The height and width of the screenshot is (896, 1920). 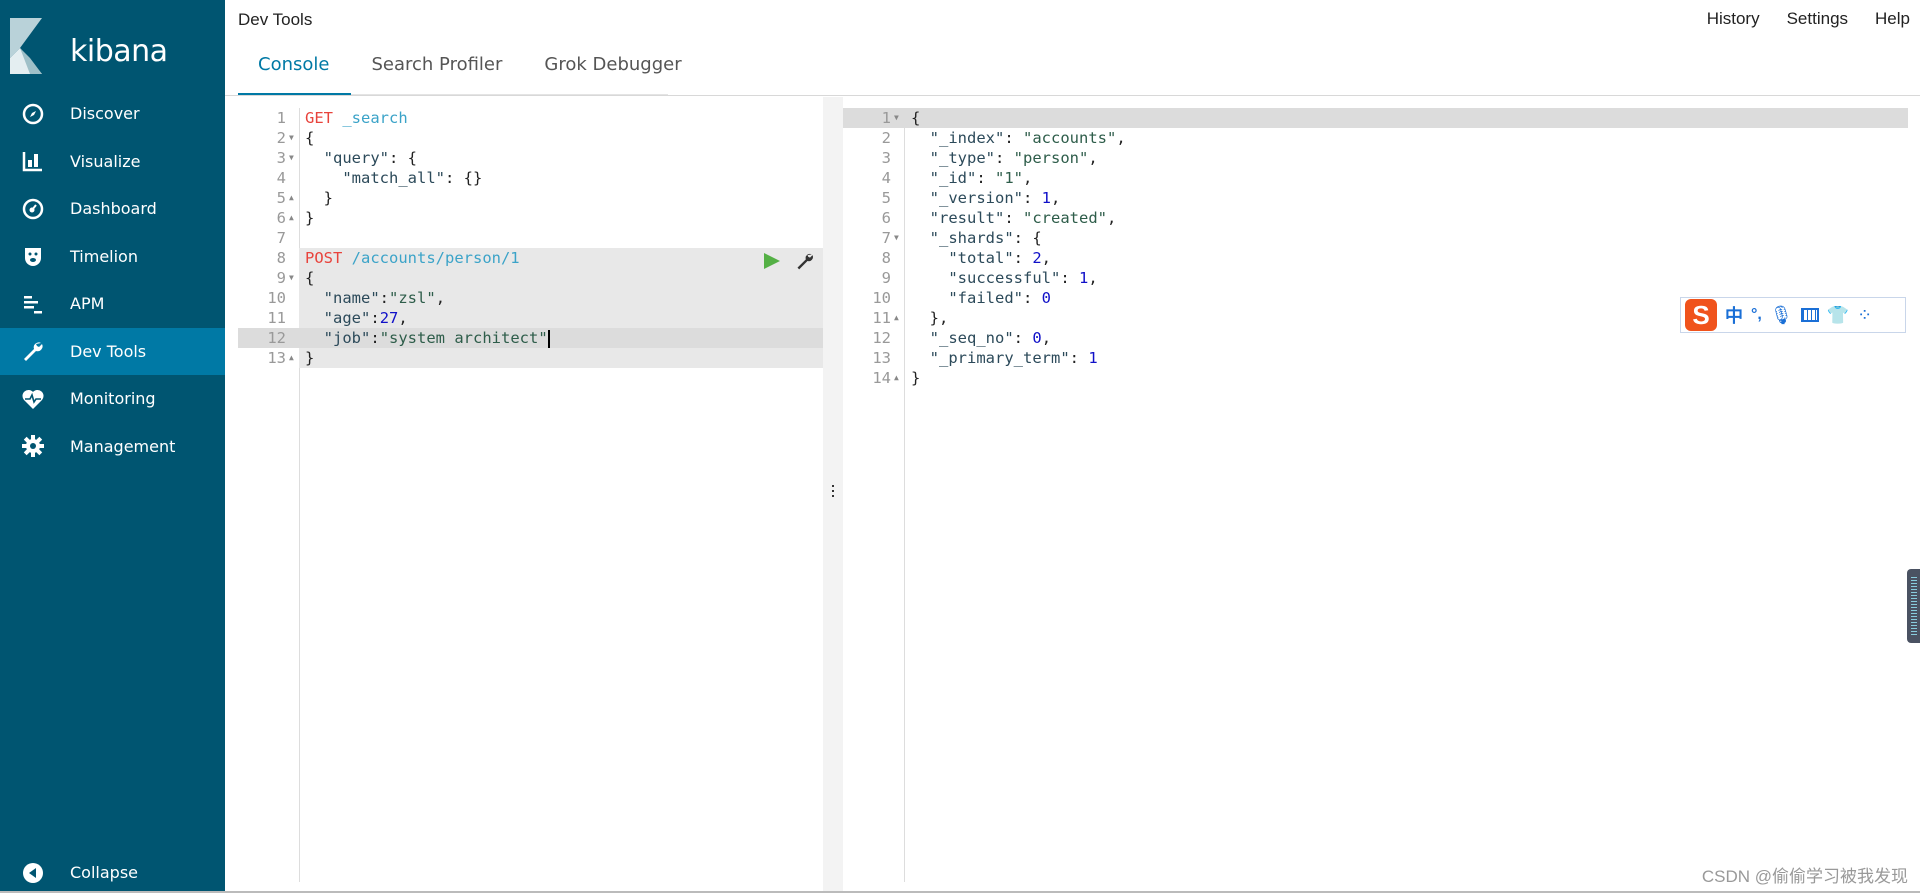 I want to click on history-link: History, so click(x=1733, y=19).